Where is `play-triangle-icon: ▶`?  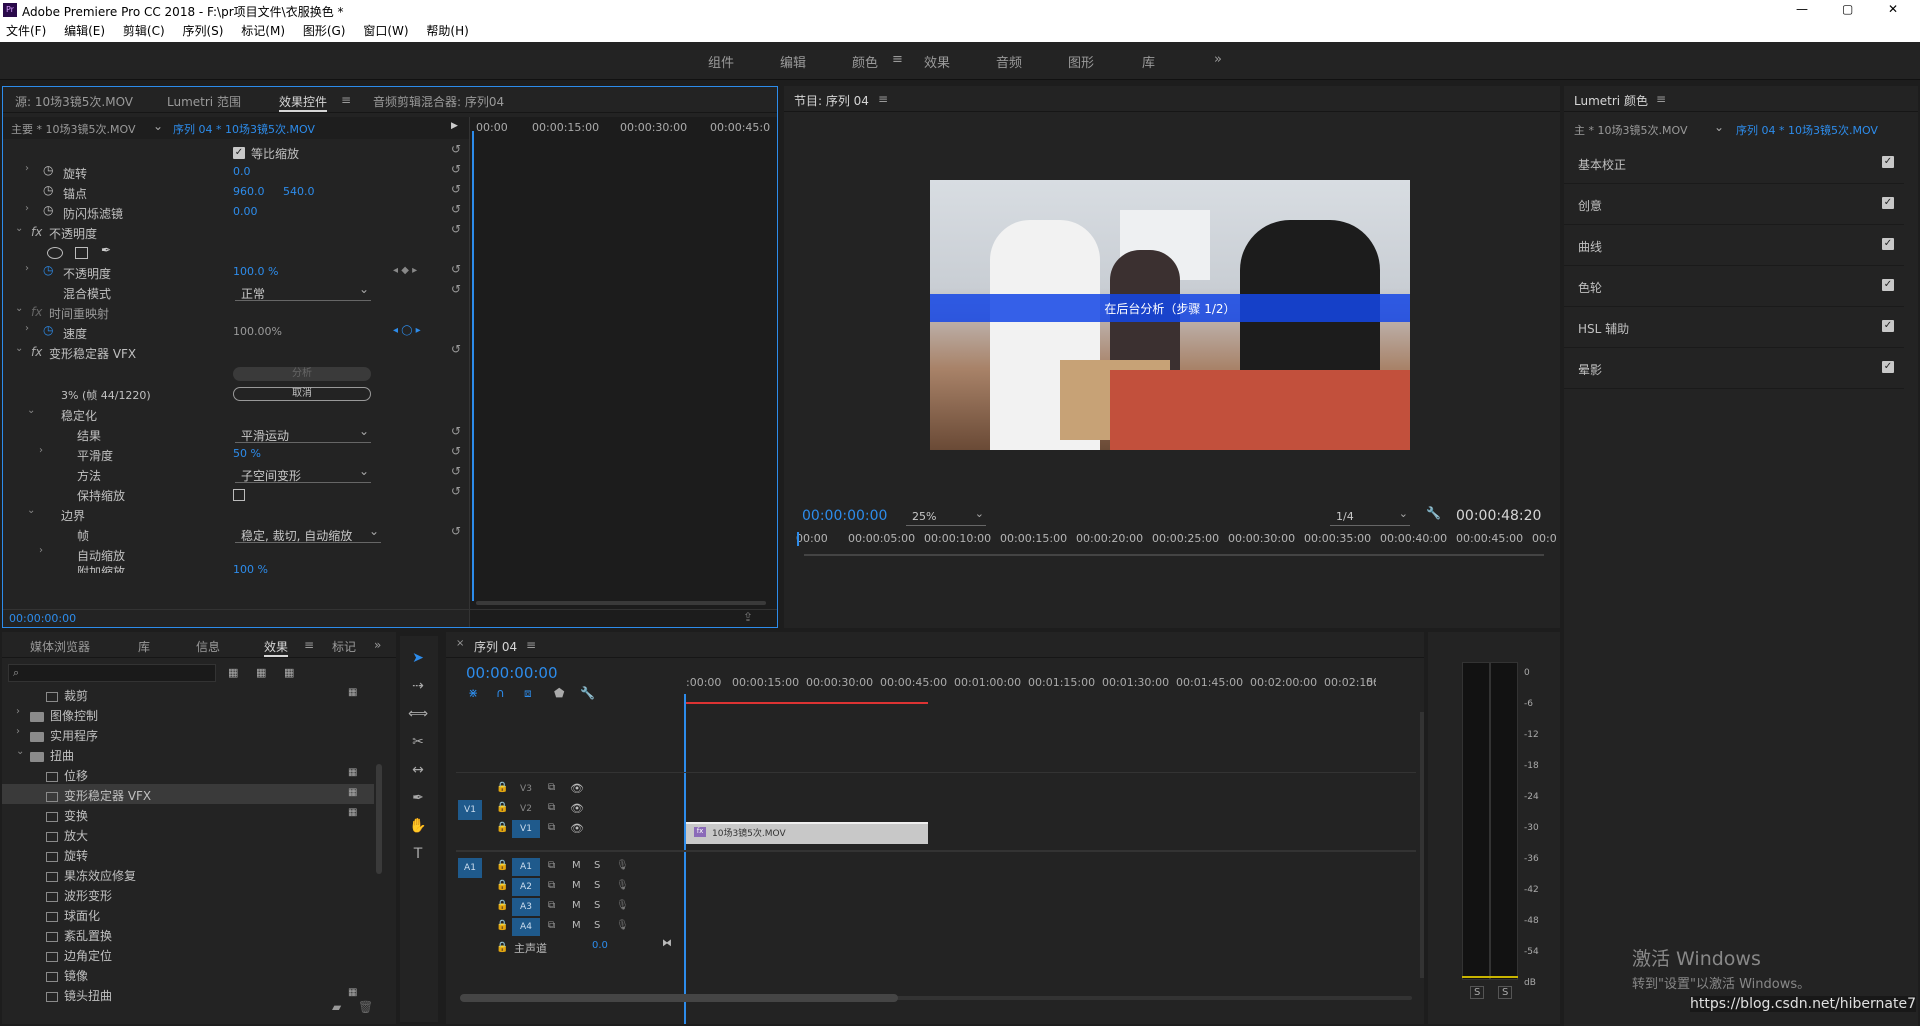 play-triangle-icon: ▶ is located at coordinates (454, 126).